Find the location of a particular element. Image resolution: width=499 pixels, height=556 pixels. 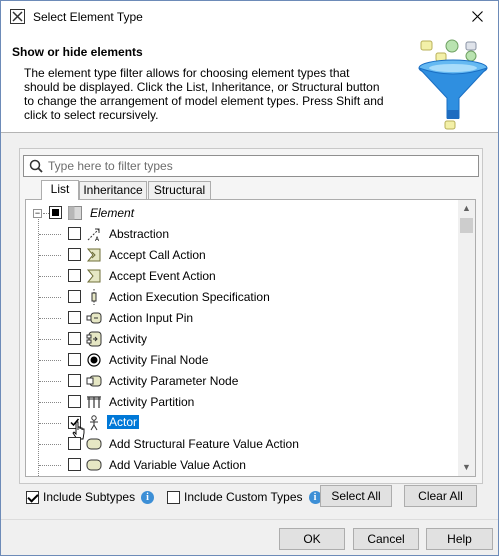

include-subtypes-checkbox is located at coordinates (32, 497).